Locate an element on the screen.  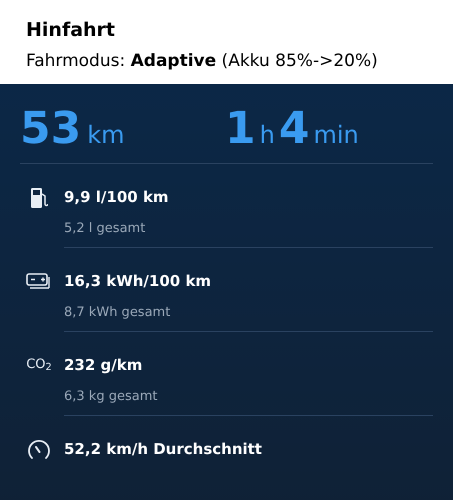
duration-minutes: 4 is located at coordinates (294, 129).